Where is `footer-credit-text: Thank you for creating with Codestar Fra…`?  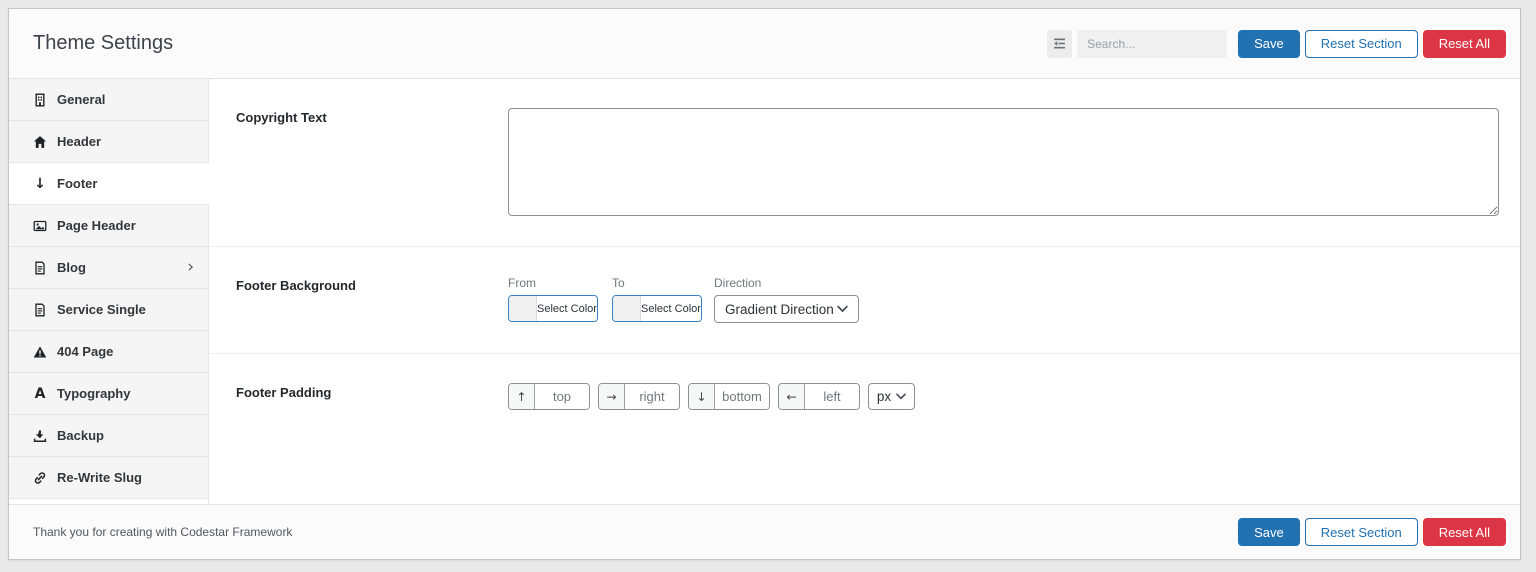
footer-credit-text: Thank you for creating with Codestar Fra… is located at coordinates (163, 532).